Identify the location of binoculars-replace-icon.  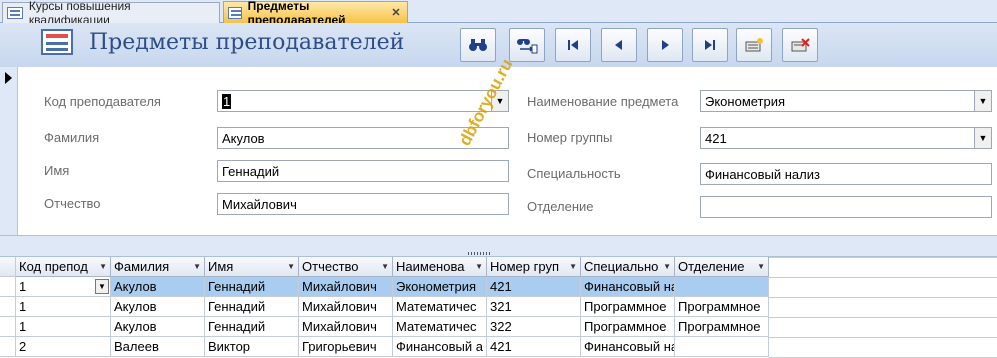
(527, 46).